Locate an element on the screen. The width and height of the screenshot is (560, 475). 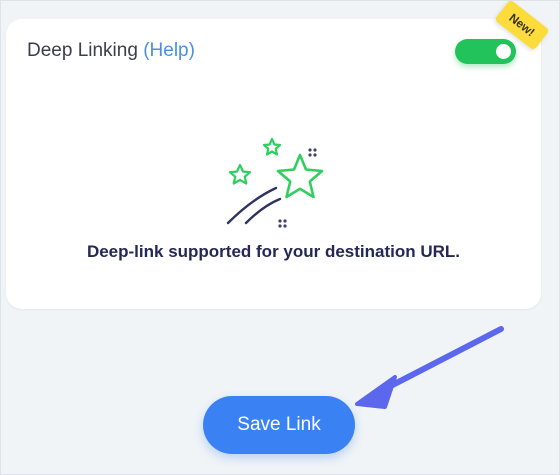
card-title-text: Deep Linking is located at coordinates (82, 50).